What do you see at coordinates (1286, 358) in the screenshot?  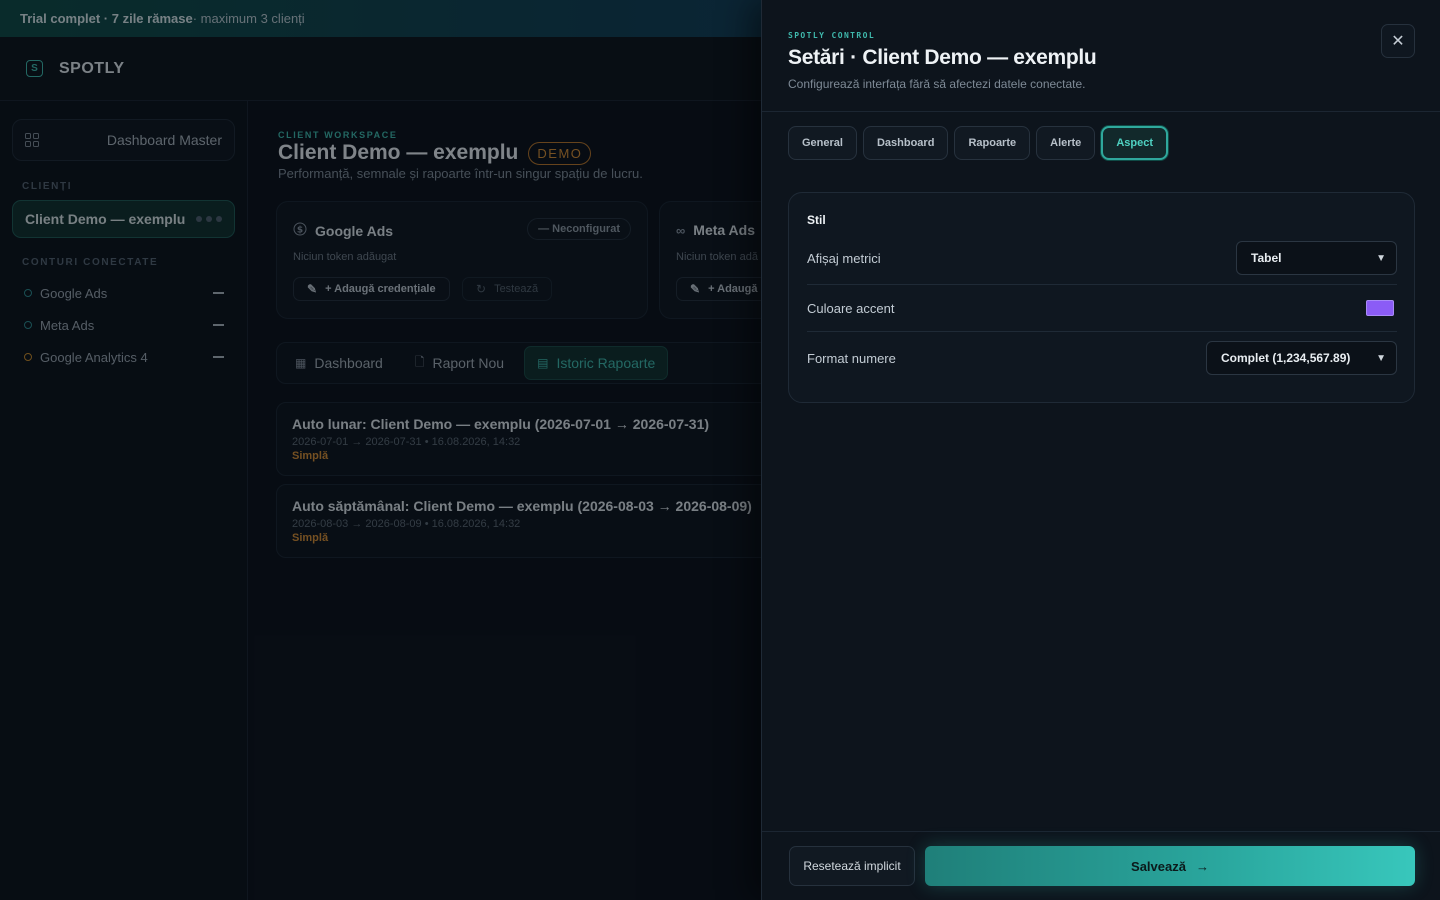 I see `number-format-value: Complet (1,234,567.89)` at bounding box center [1286, 358].